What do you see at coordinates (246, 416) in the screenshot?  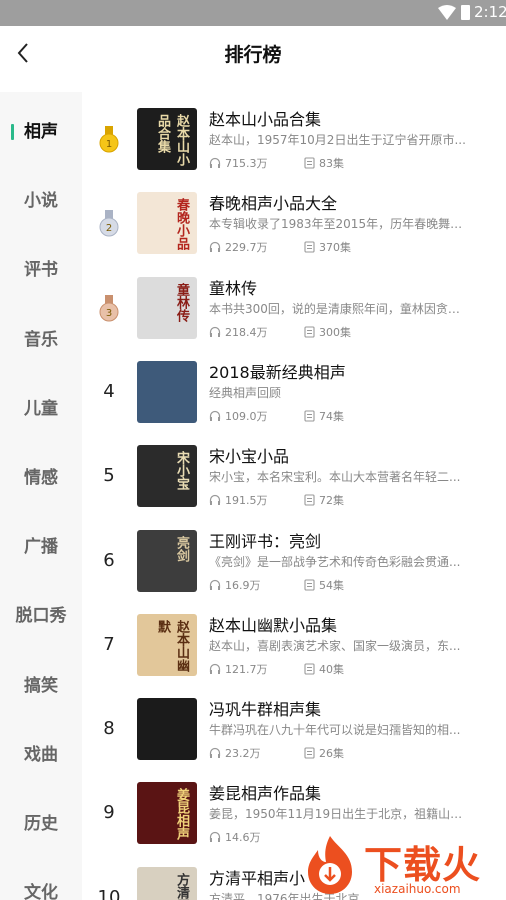 I see `play-count-value: 109.0万` at bounding box center [246, 416].